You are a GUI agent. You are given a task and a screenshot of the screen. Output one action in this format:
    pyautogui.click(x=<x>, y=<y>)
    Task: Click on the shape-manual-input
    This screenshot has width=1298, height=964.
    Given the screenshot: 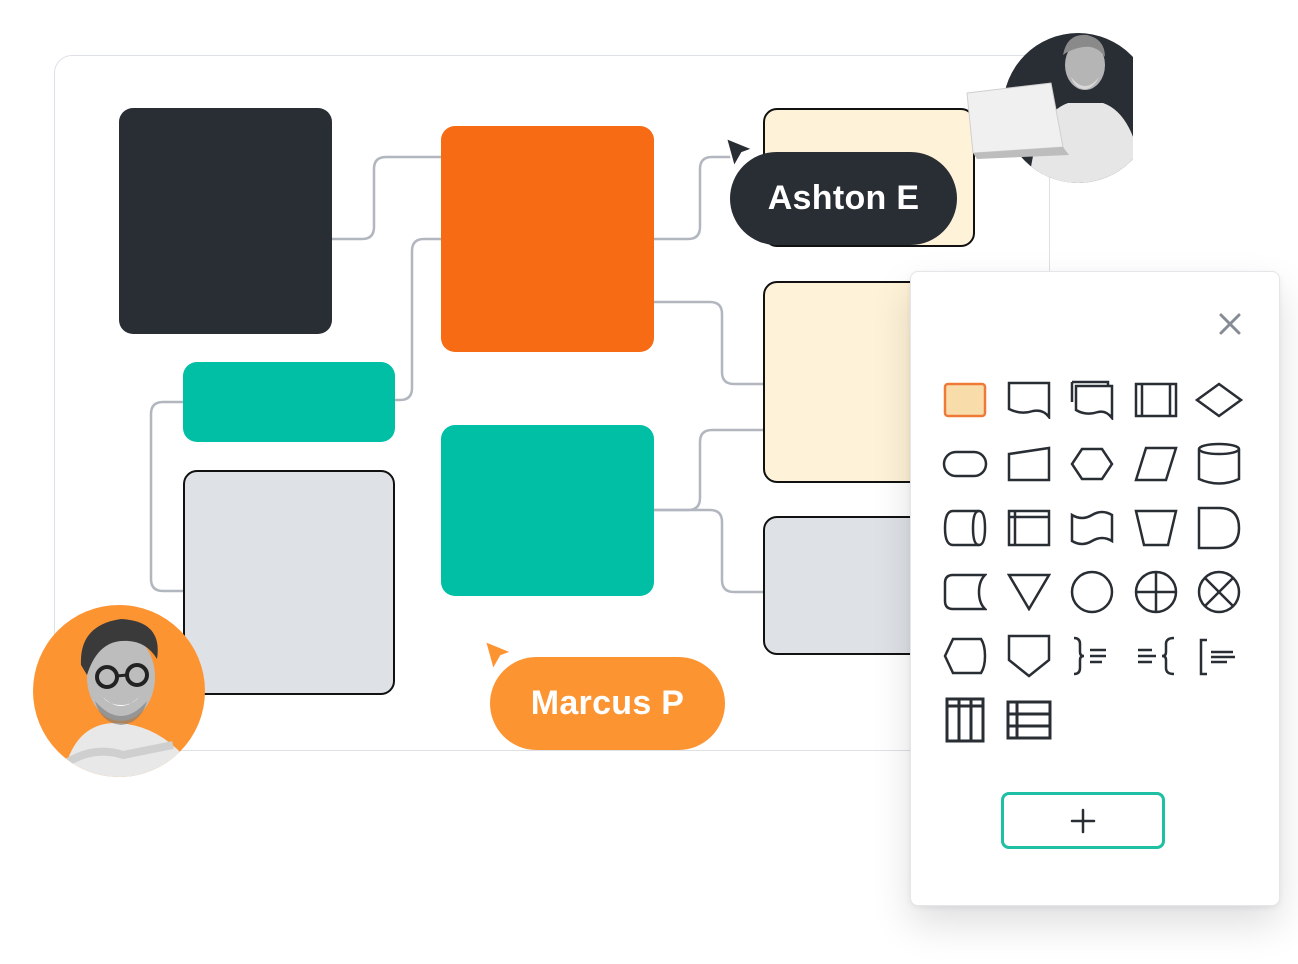 What is the action you would take?
    pyautogui.click(x=1029, y=464)
    